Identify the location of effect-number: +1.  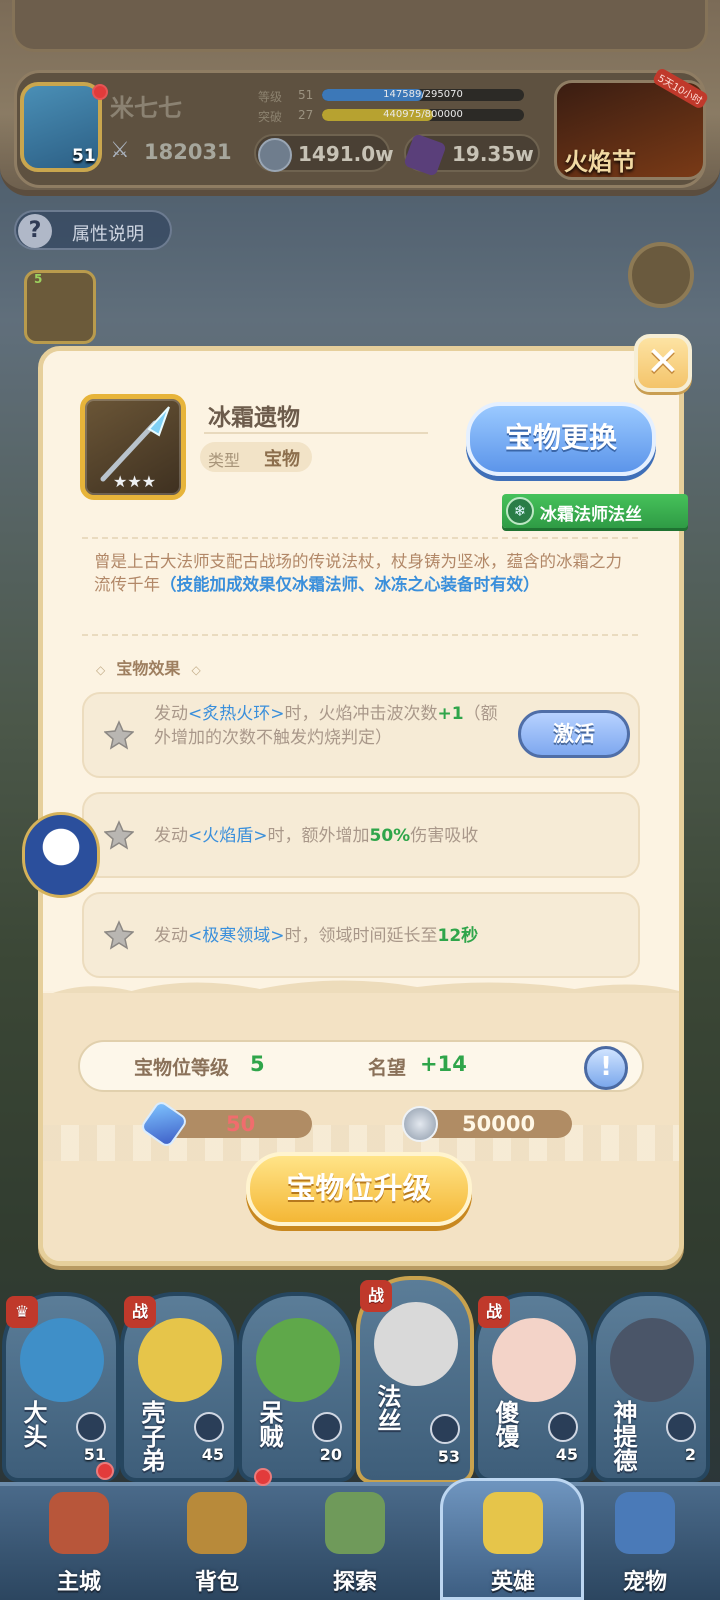
(450, 714).